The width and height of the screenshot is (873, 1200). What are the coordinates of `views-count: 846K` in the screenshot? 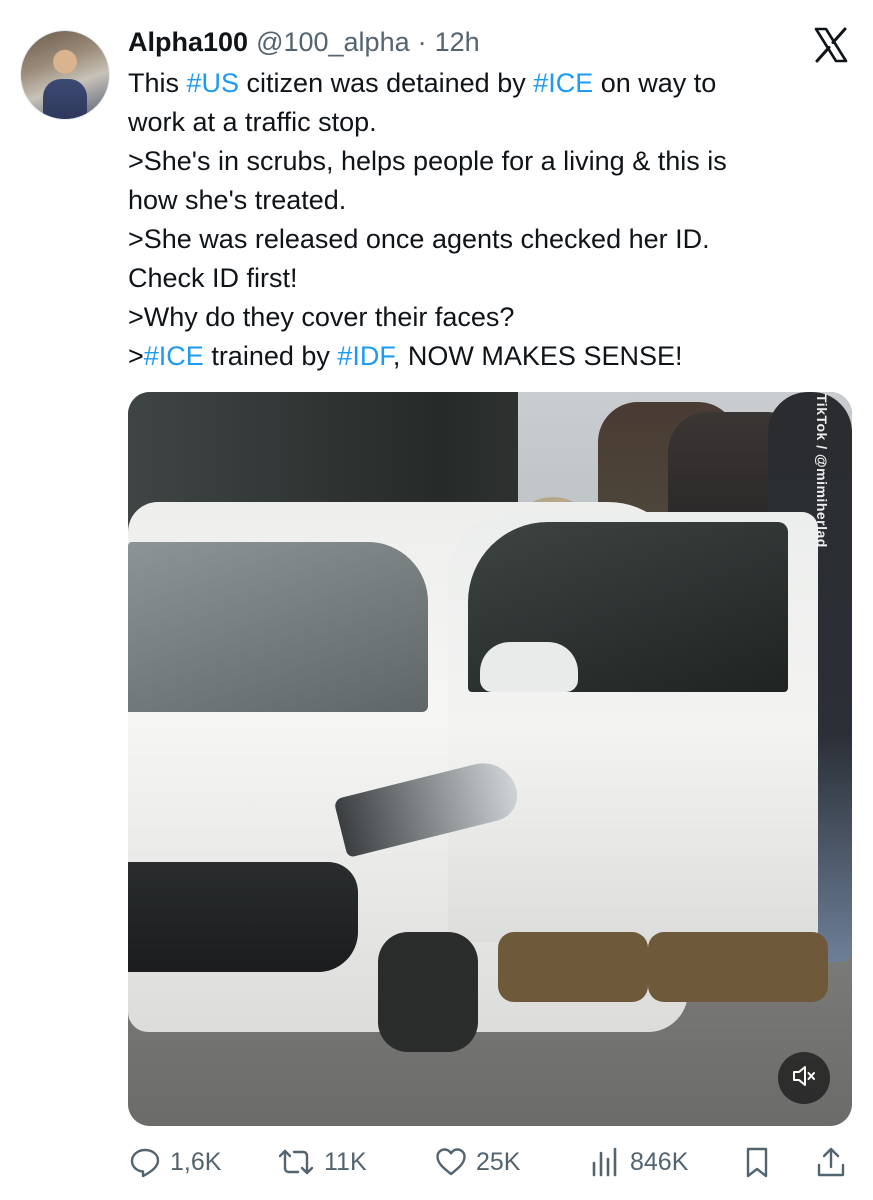 It's located at (659, 1161).